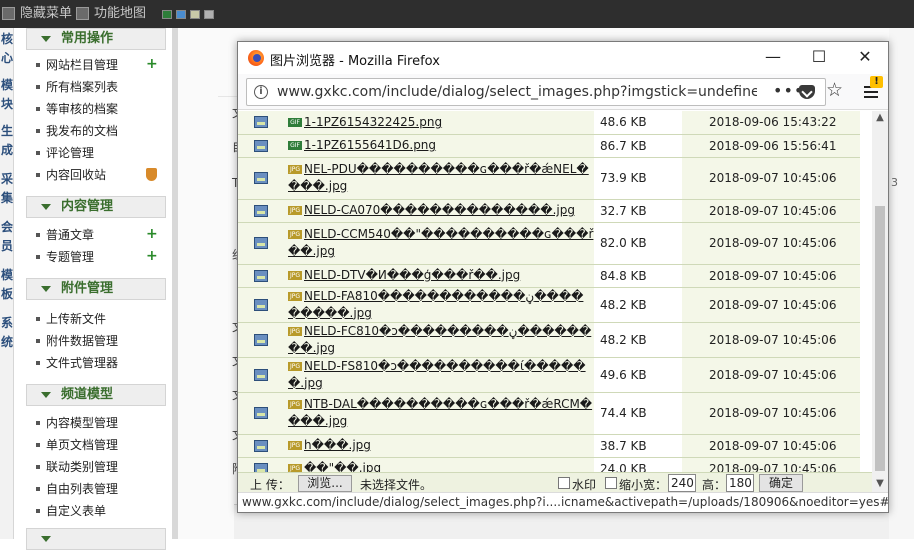 Image resolution: width=914 pixels, height=550 pixels. What do you see at coordinates (7, 49) in the screenshot?
I see `module-tab-core: 核心` at bounding box center [7, 49].